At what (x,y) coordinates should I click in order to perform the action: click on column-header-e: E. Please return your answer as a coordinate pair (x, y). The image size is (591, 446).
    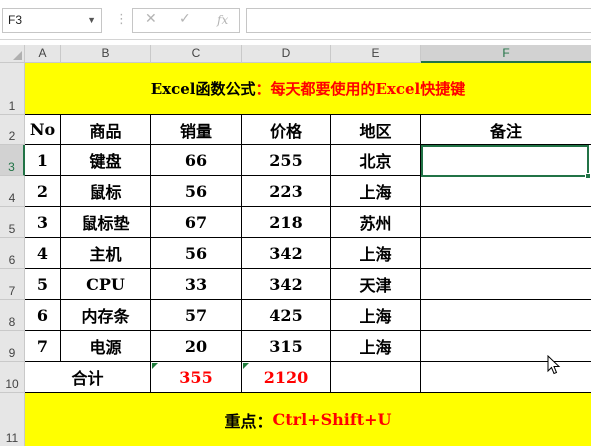
    Looking at the image, I should click on (376, 54).